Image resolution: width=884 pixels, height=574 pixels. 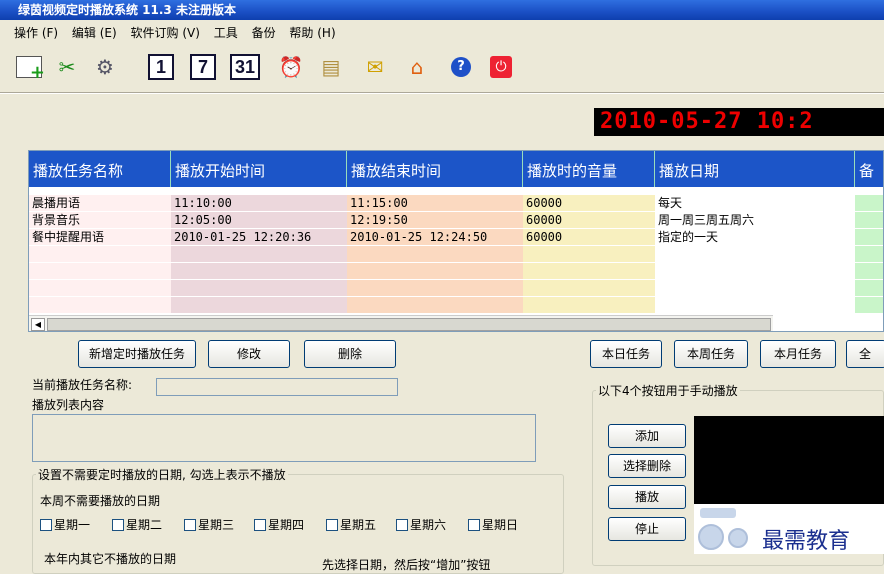 What do you see at coordinates (100, 237) in the screenshot?
I see `table-cell: 餐中提醒用语` at bounding box center [100, 237].